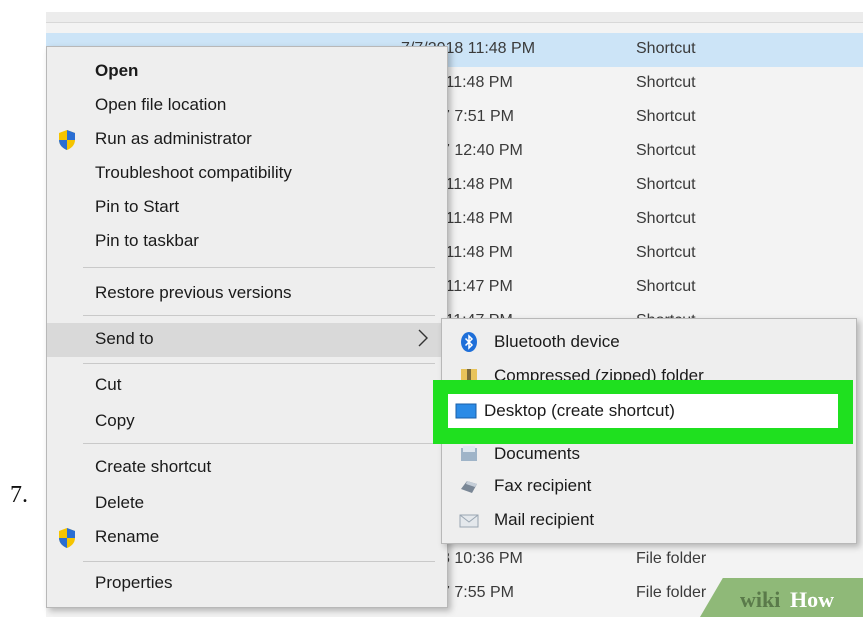  Describe the element at coordinates (469, 487) in the screenshot. I see `fax-icon` at that location.